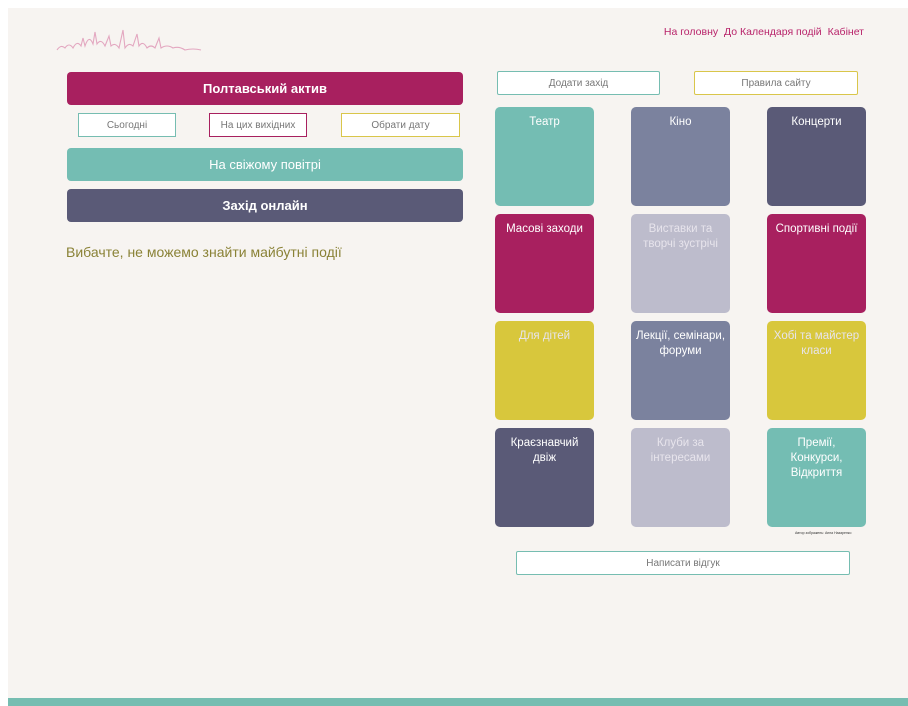  I want to click on image-credit: Автор зображень: Анна Назаренко, so click(823, 533).